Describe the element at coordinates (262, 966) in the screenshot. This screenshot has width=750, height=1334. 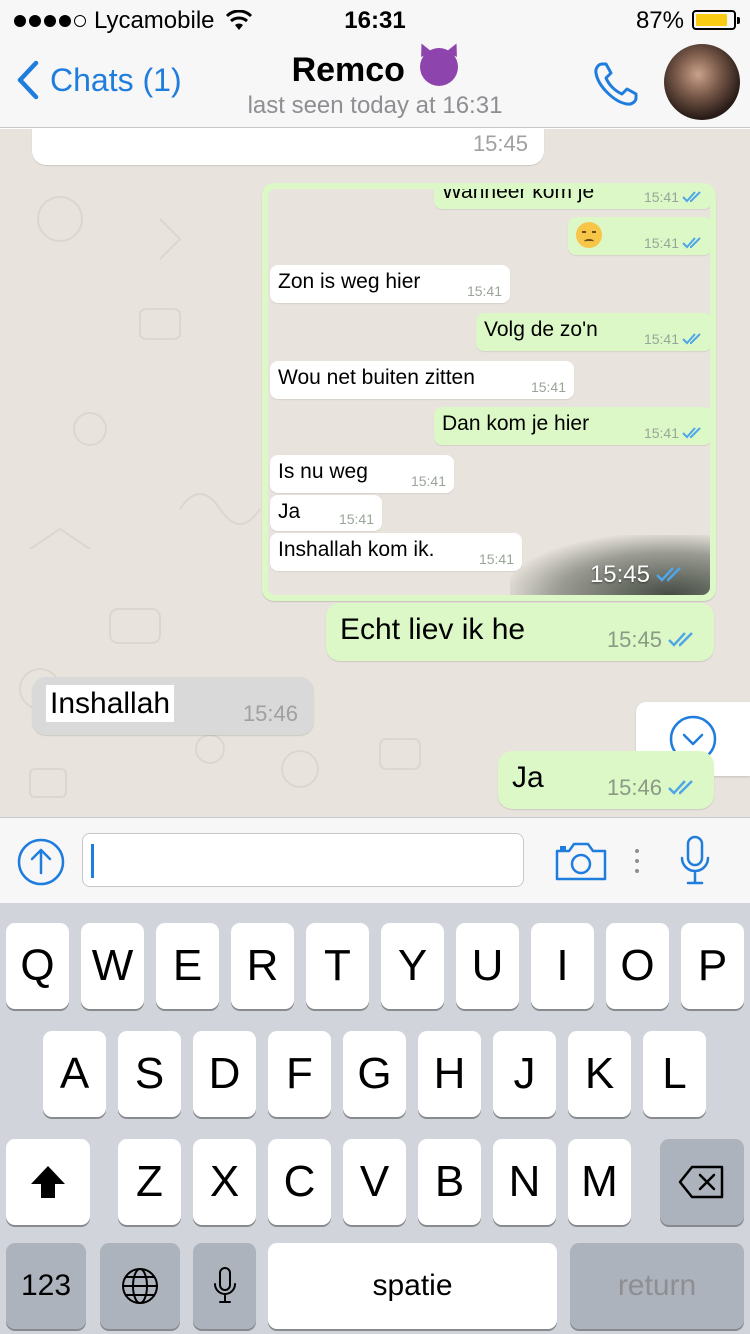
I see `key-r: R` at that location.